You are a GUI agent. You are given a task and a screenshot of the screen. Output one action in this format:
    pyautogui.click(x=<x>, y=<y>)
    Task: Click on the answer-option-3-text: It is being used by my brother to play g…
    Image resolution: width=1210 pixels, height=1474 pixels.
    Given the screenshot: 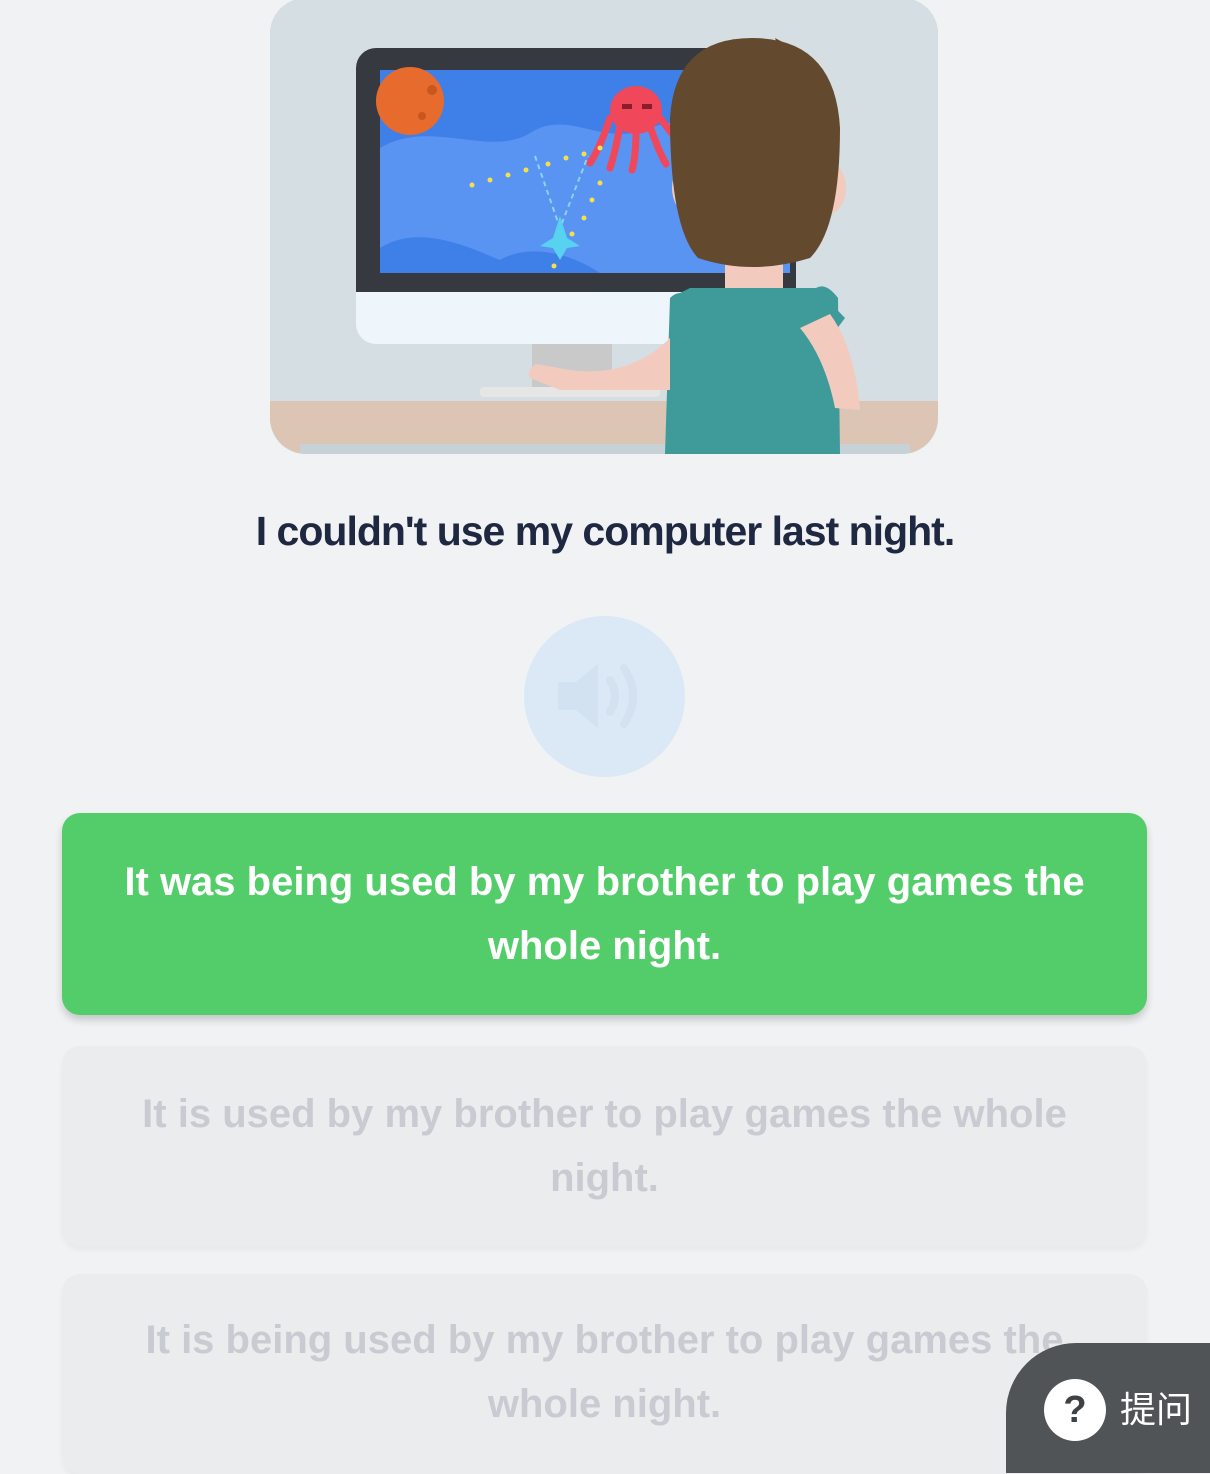 What is the action you would take?
    pyautogui.click(x=604, y=1372)
    